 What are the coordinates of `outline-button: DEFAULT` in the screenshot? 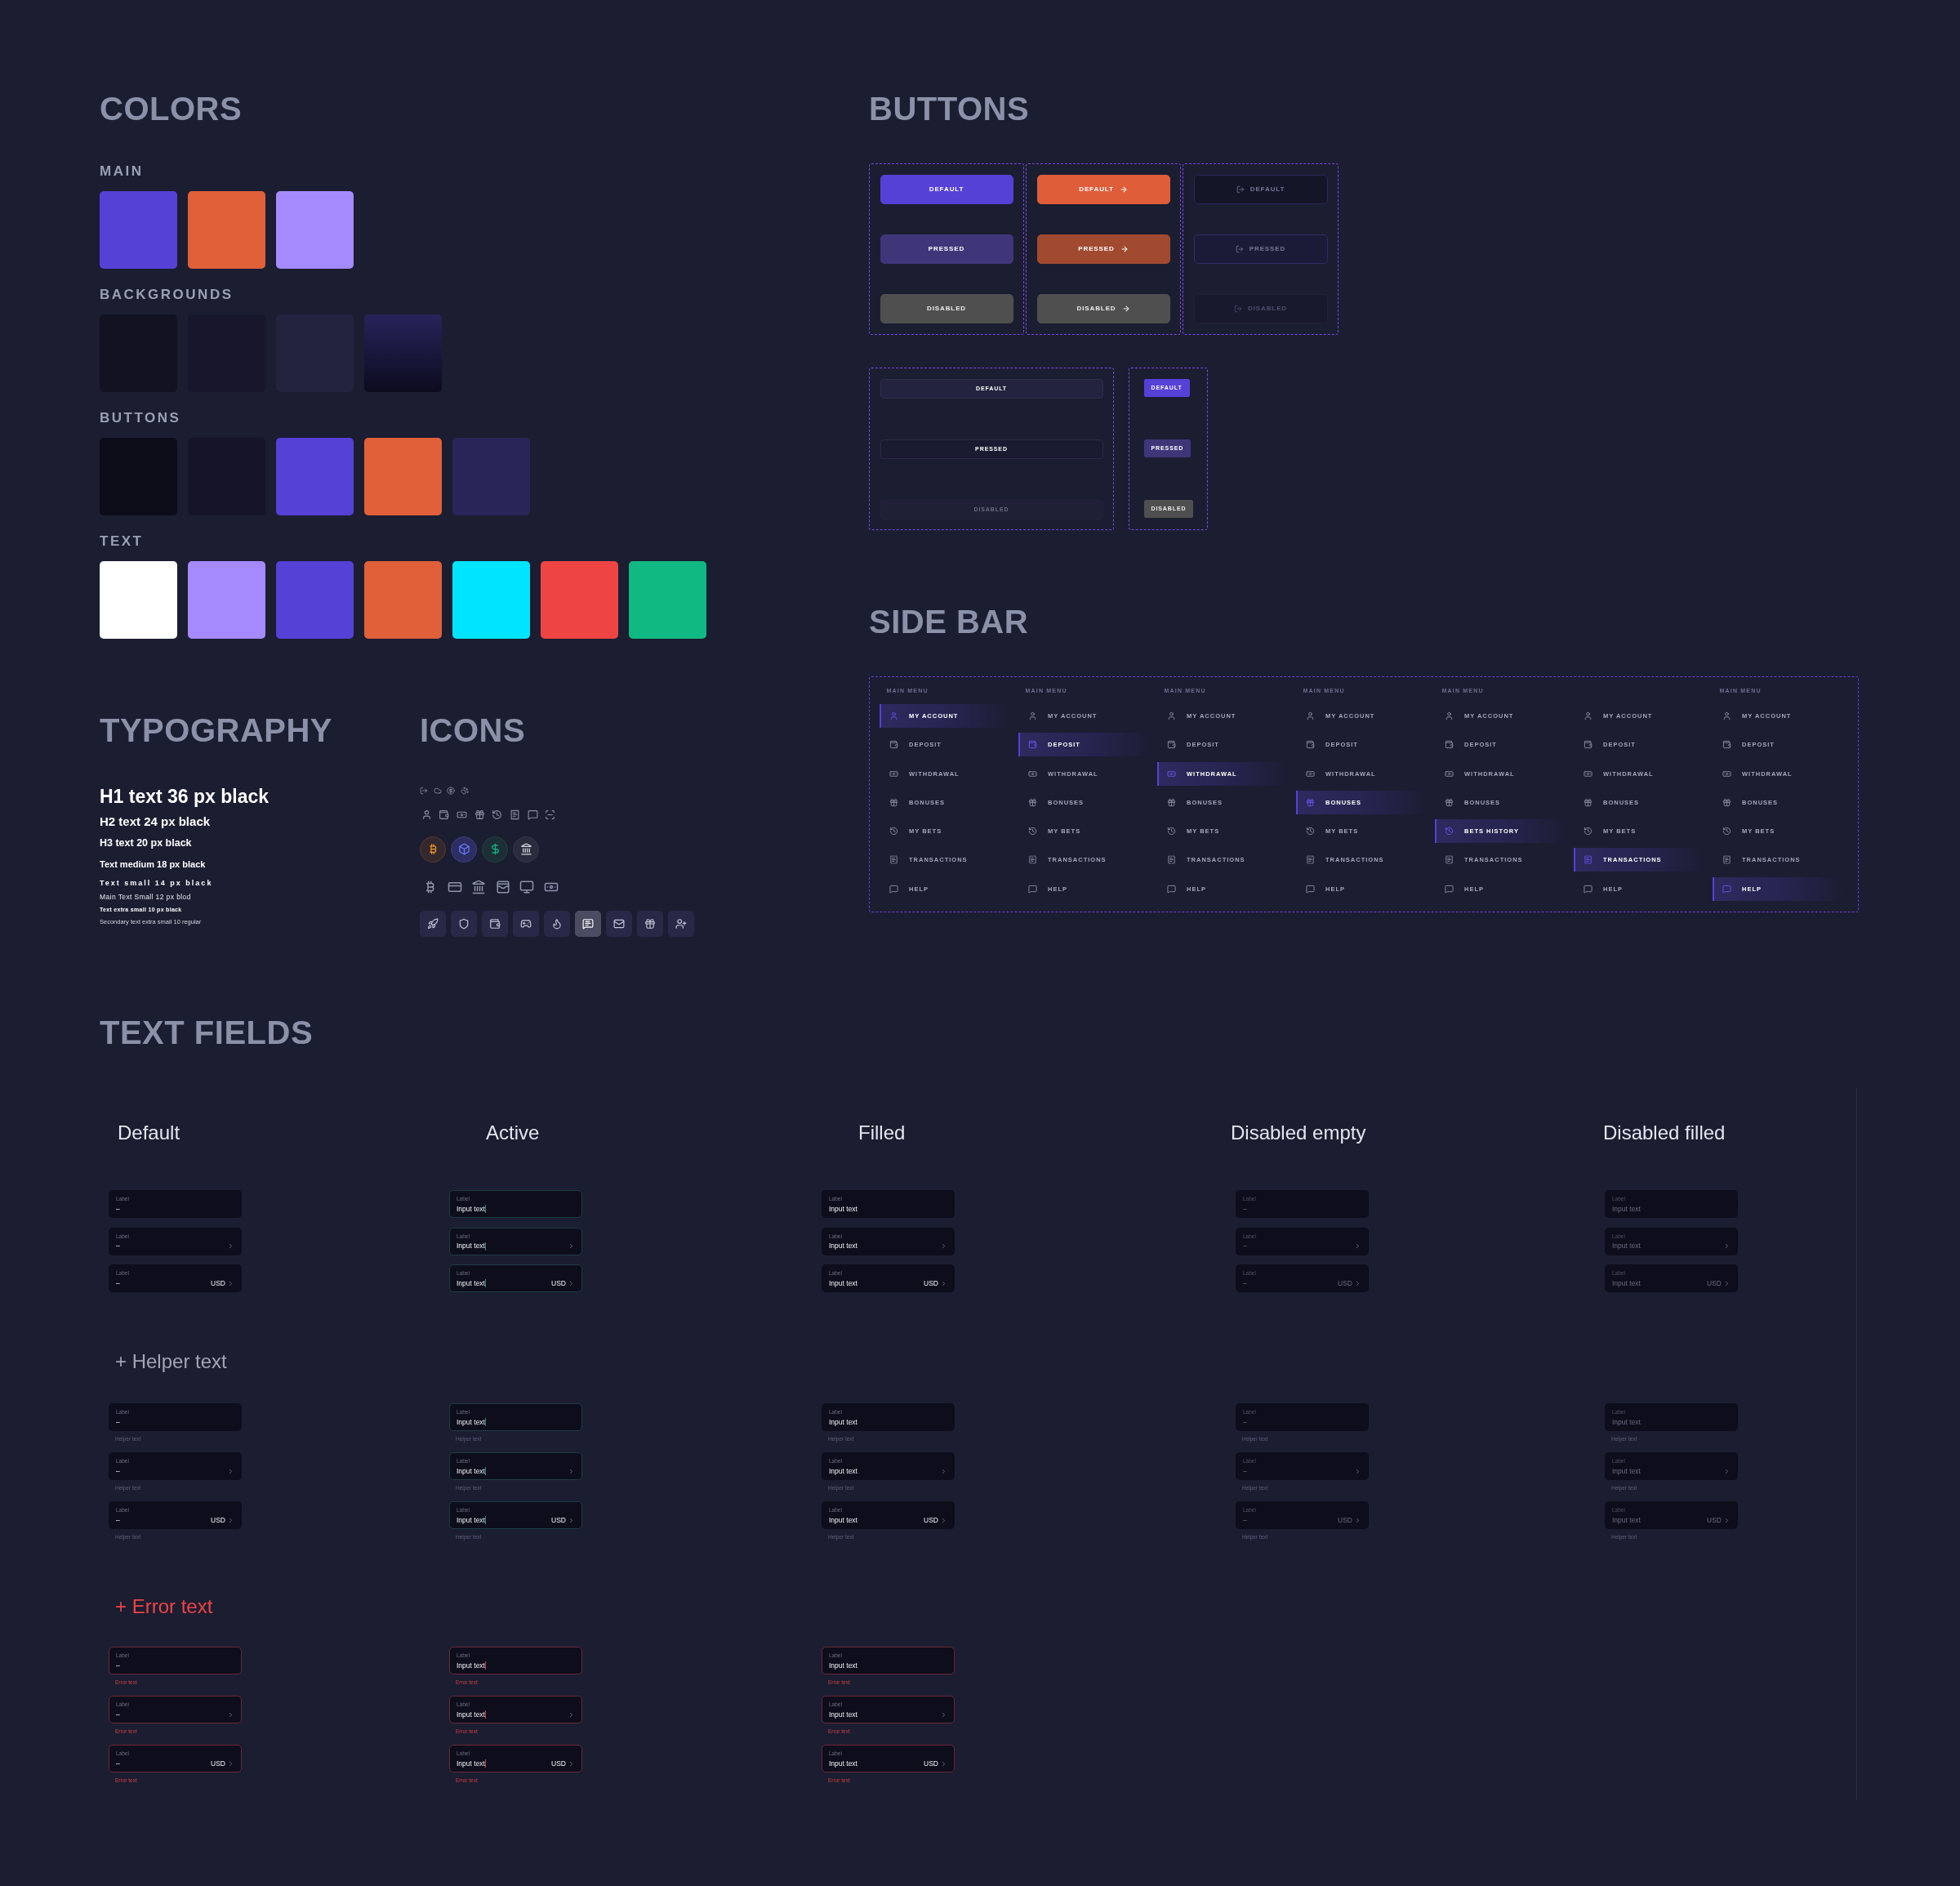 It's located at (1260, 189).